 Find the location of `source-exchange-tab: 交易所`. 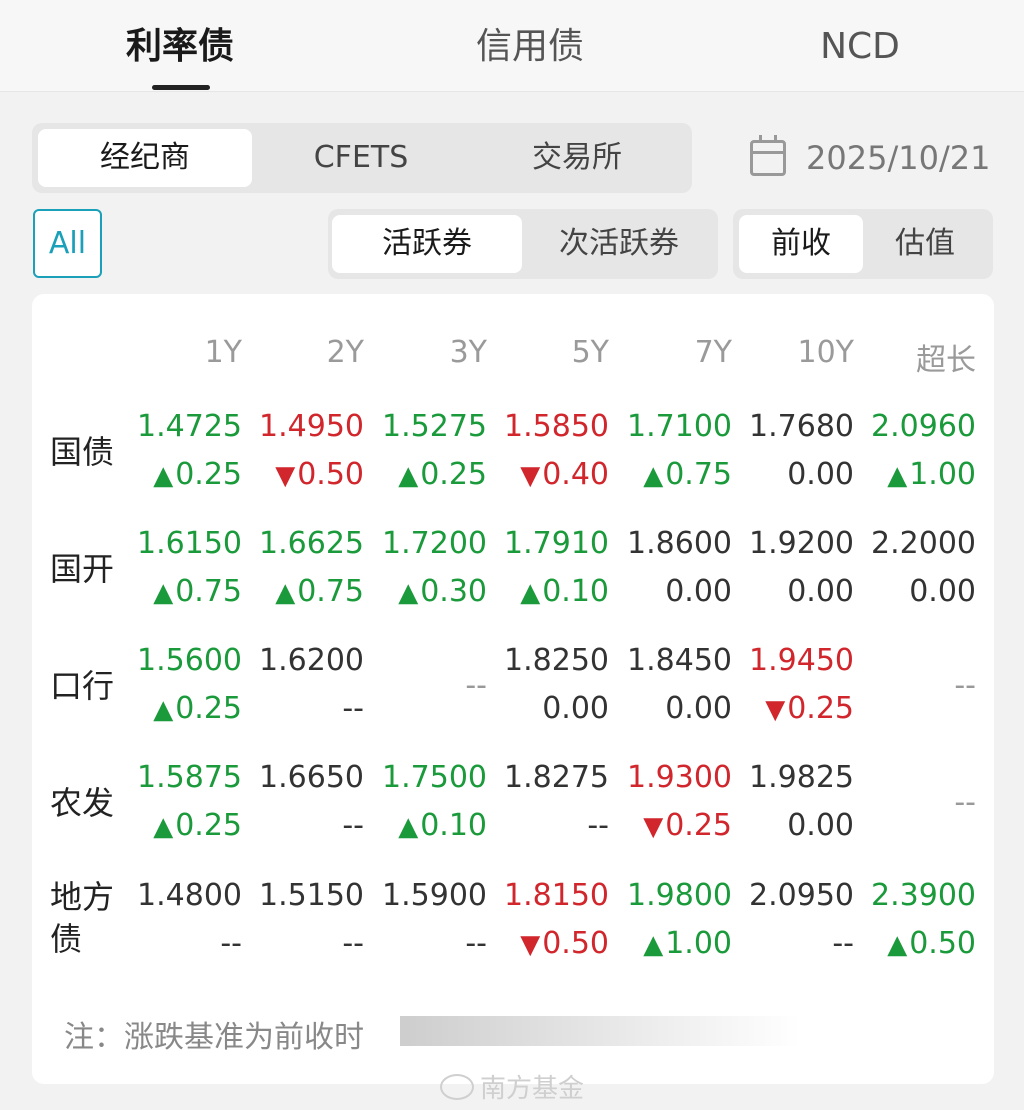

source-exchange-tab: 交易所 is located at coordinates (577, 158).